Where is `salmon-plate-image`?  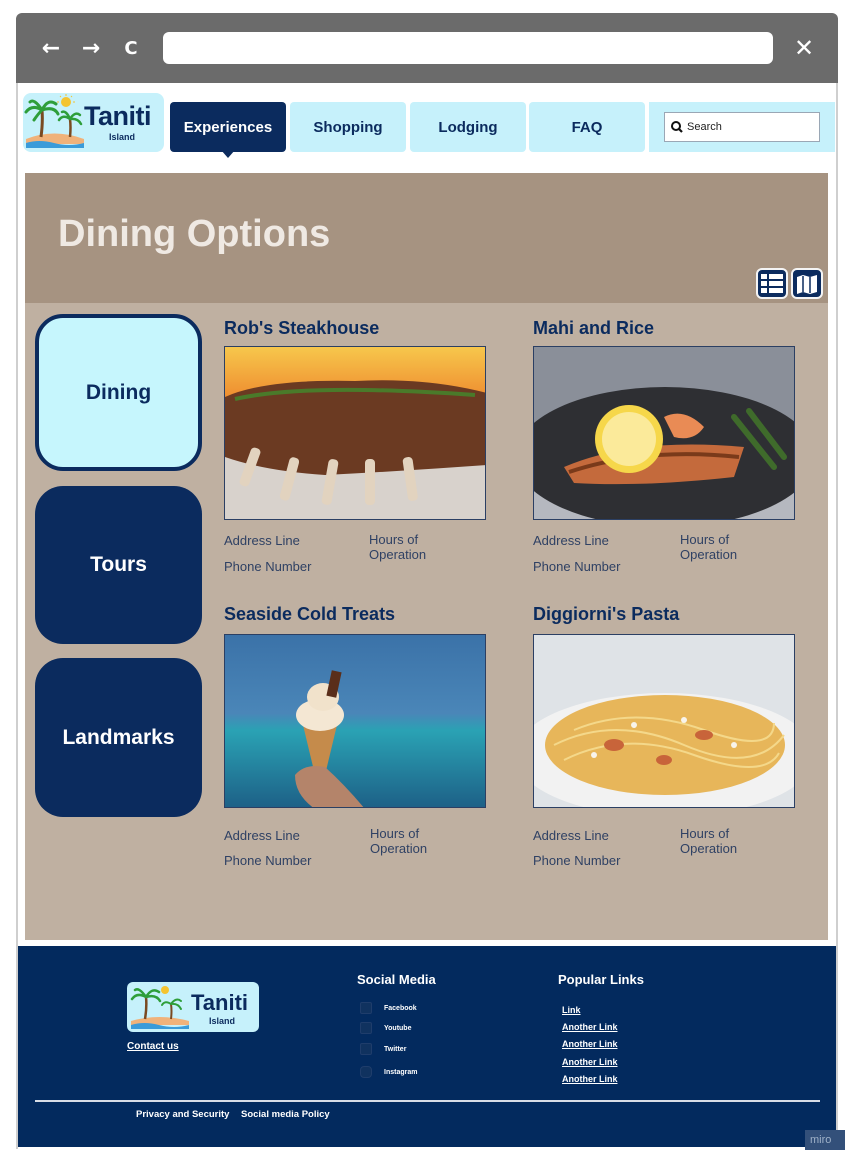
salmon-plate-image is located at coordinates (664, 433).